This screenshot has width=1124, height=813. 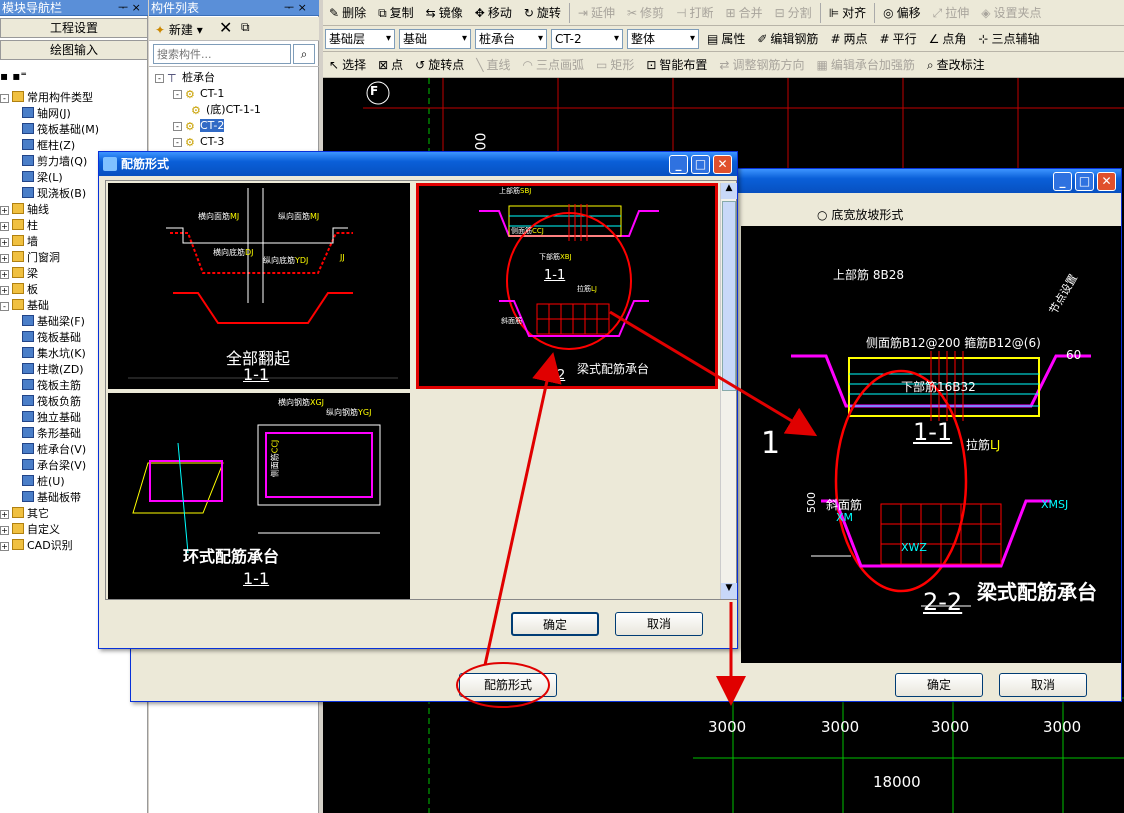 What do you see at coordinates (951, 13) in the screenshot?
I see `tb1-button-12: ⤢ 拉伸` at bounding box center [951, 13].